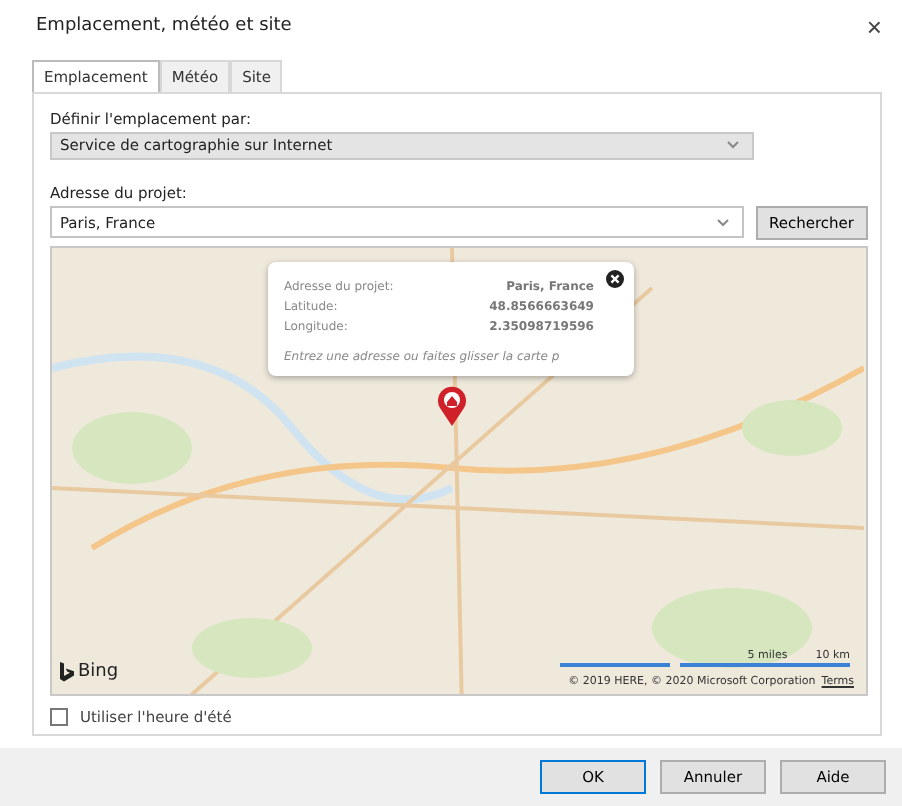  What do you see at coordinates (615, 278) in the screenshot?
I see `close-icon` at bounding box center [615, 278].